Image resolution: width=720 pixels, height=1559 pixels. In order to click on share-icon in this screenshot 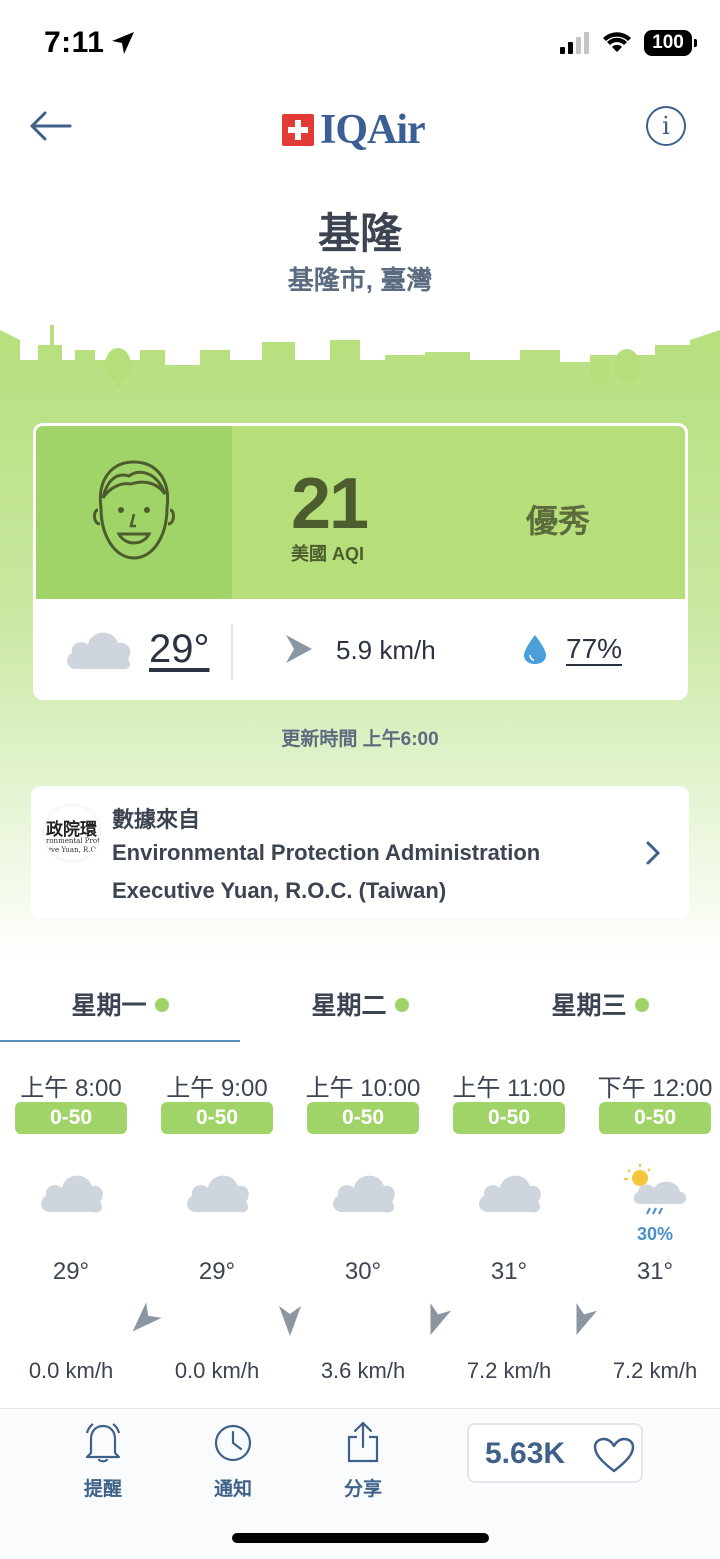, I will do `click(363, 1442)`.